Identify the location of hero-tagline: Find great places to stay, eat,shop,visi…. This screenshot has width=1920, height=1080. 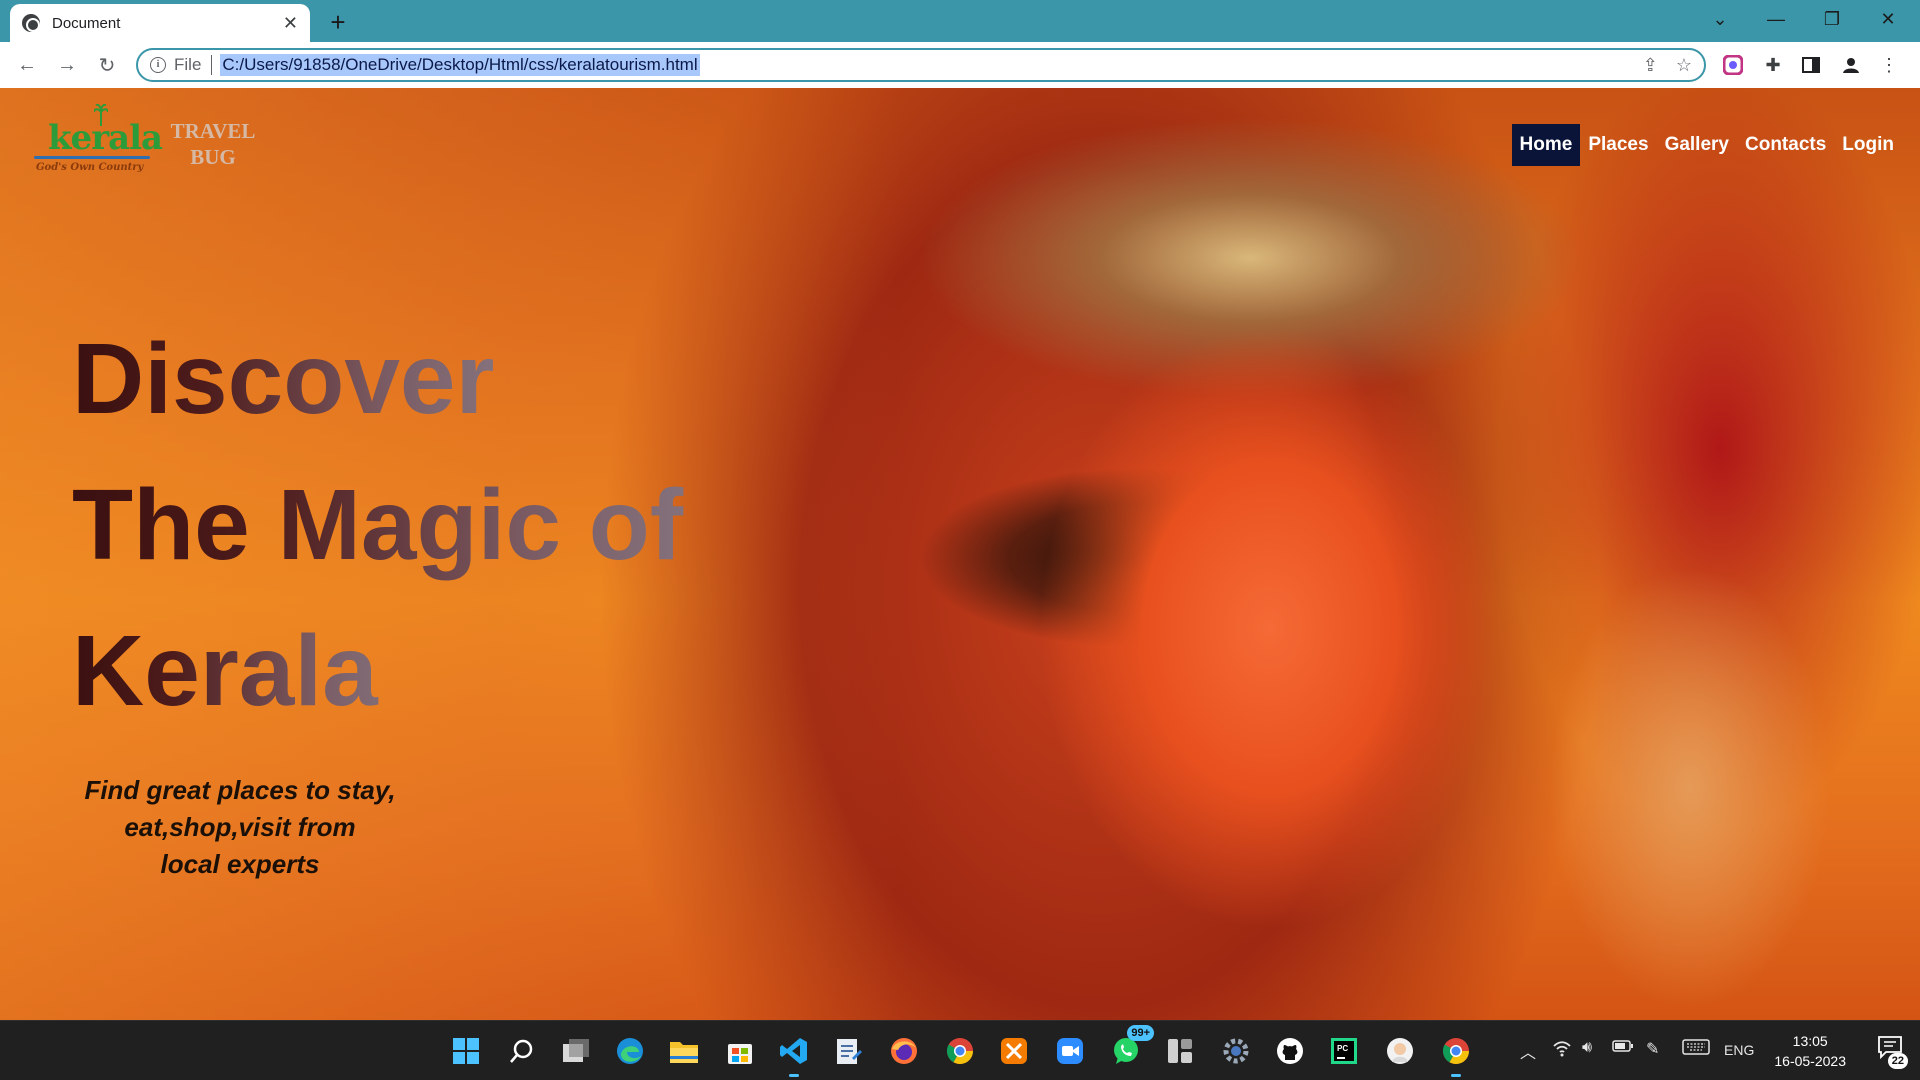
(240, 827).